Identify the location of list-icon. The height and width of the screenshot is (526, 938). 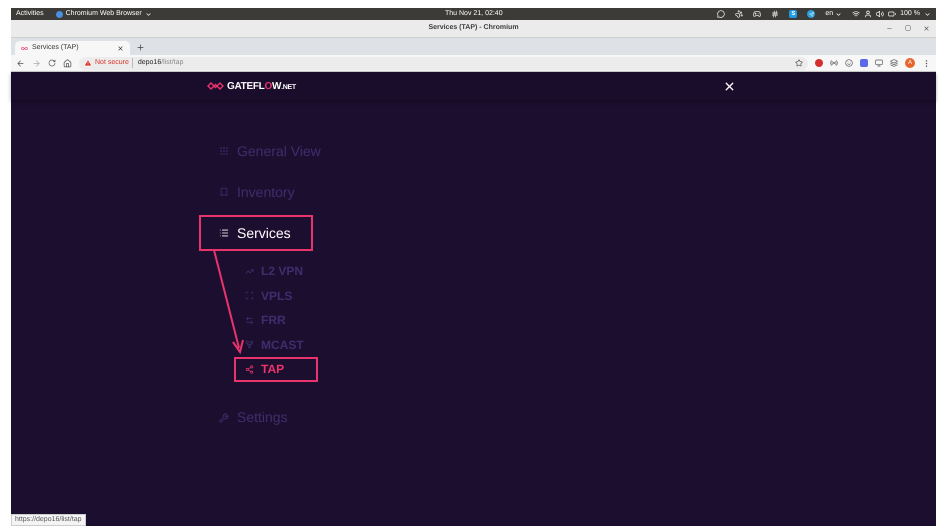
(224, 233).